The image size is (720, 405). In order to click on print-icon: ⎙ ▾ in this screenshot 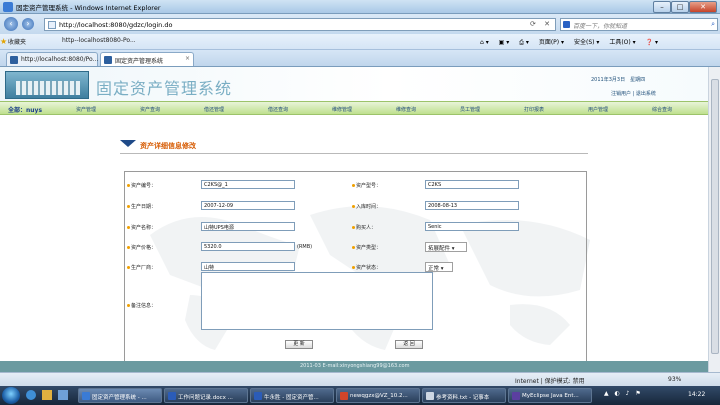, I will do `click(524, 42)`.